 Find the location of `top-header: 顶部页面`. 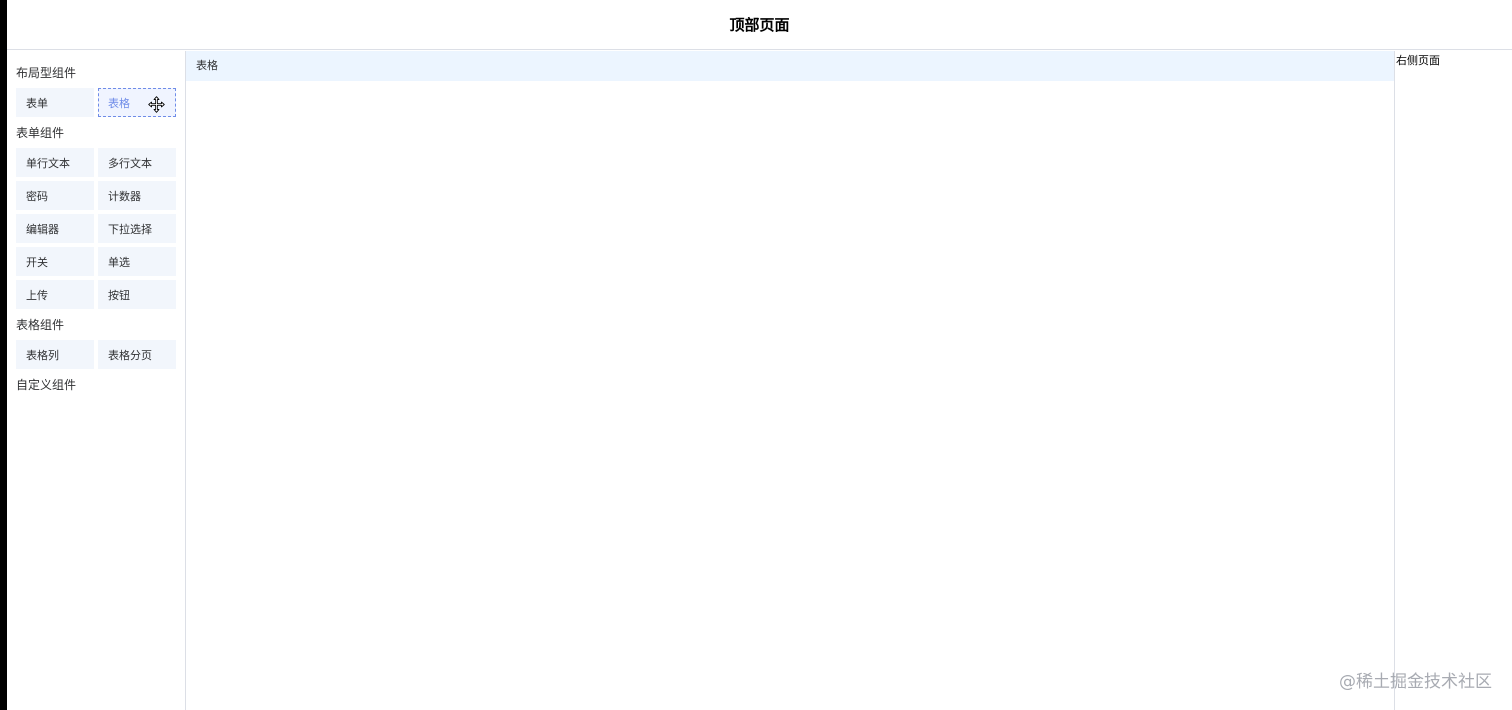

top-header: 顶部页面 is located at coordinates (759, 25).